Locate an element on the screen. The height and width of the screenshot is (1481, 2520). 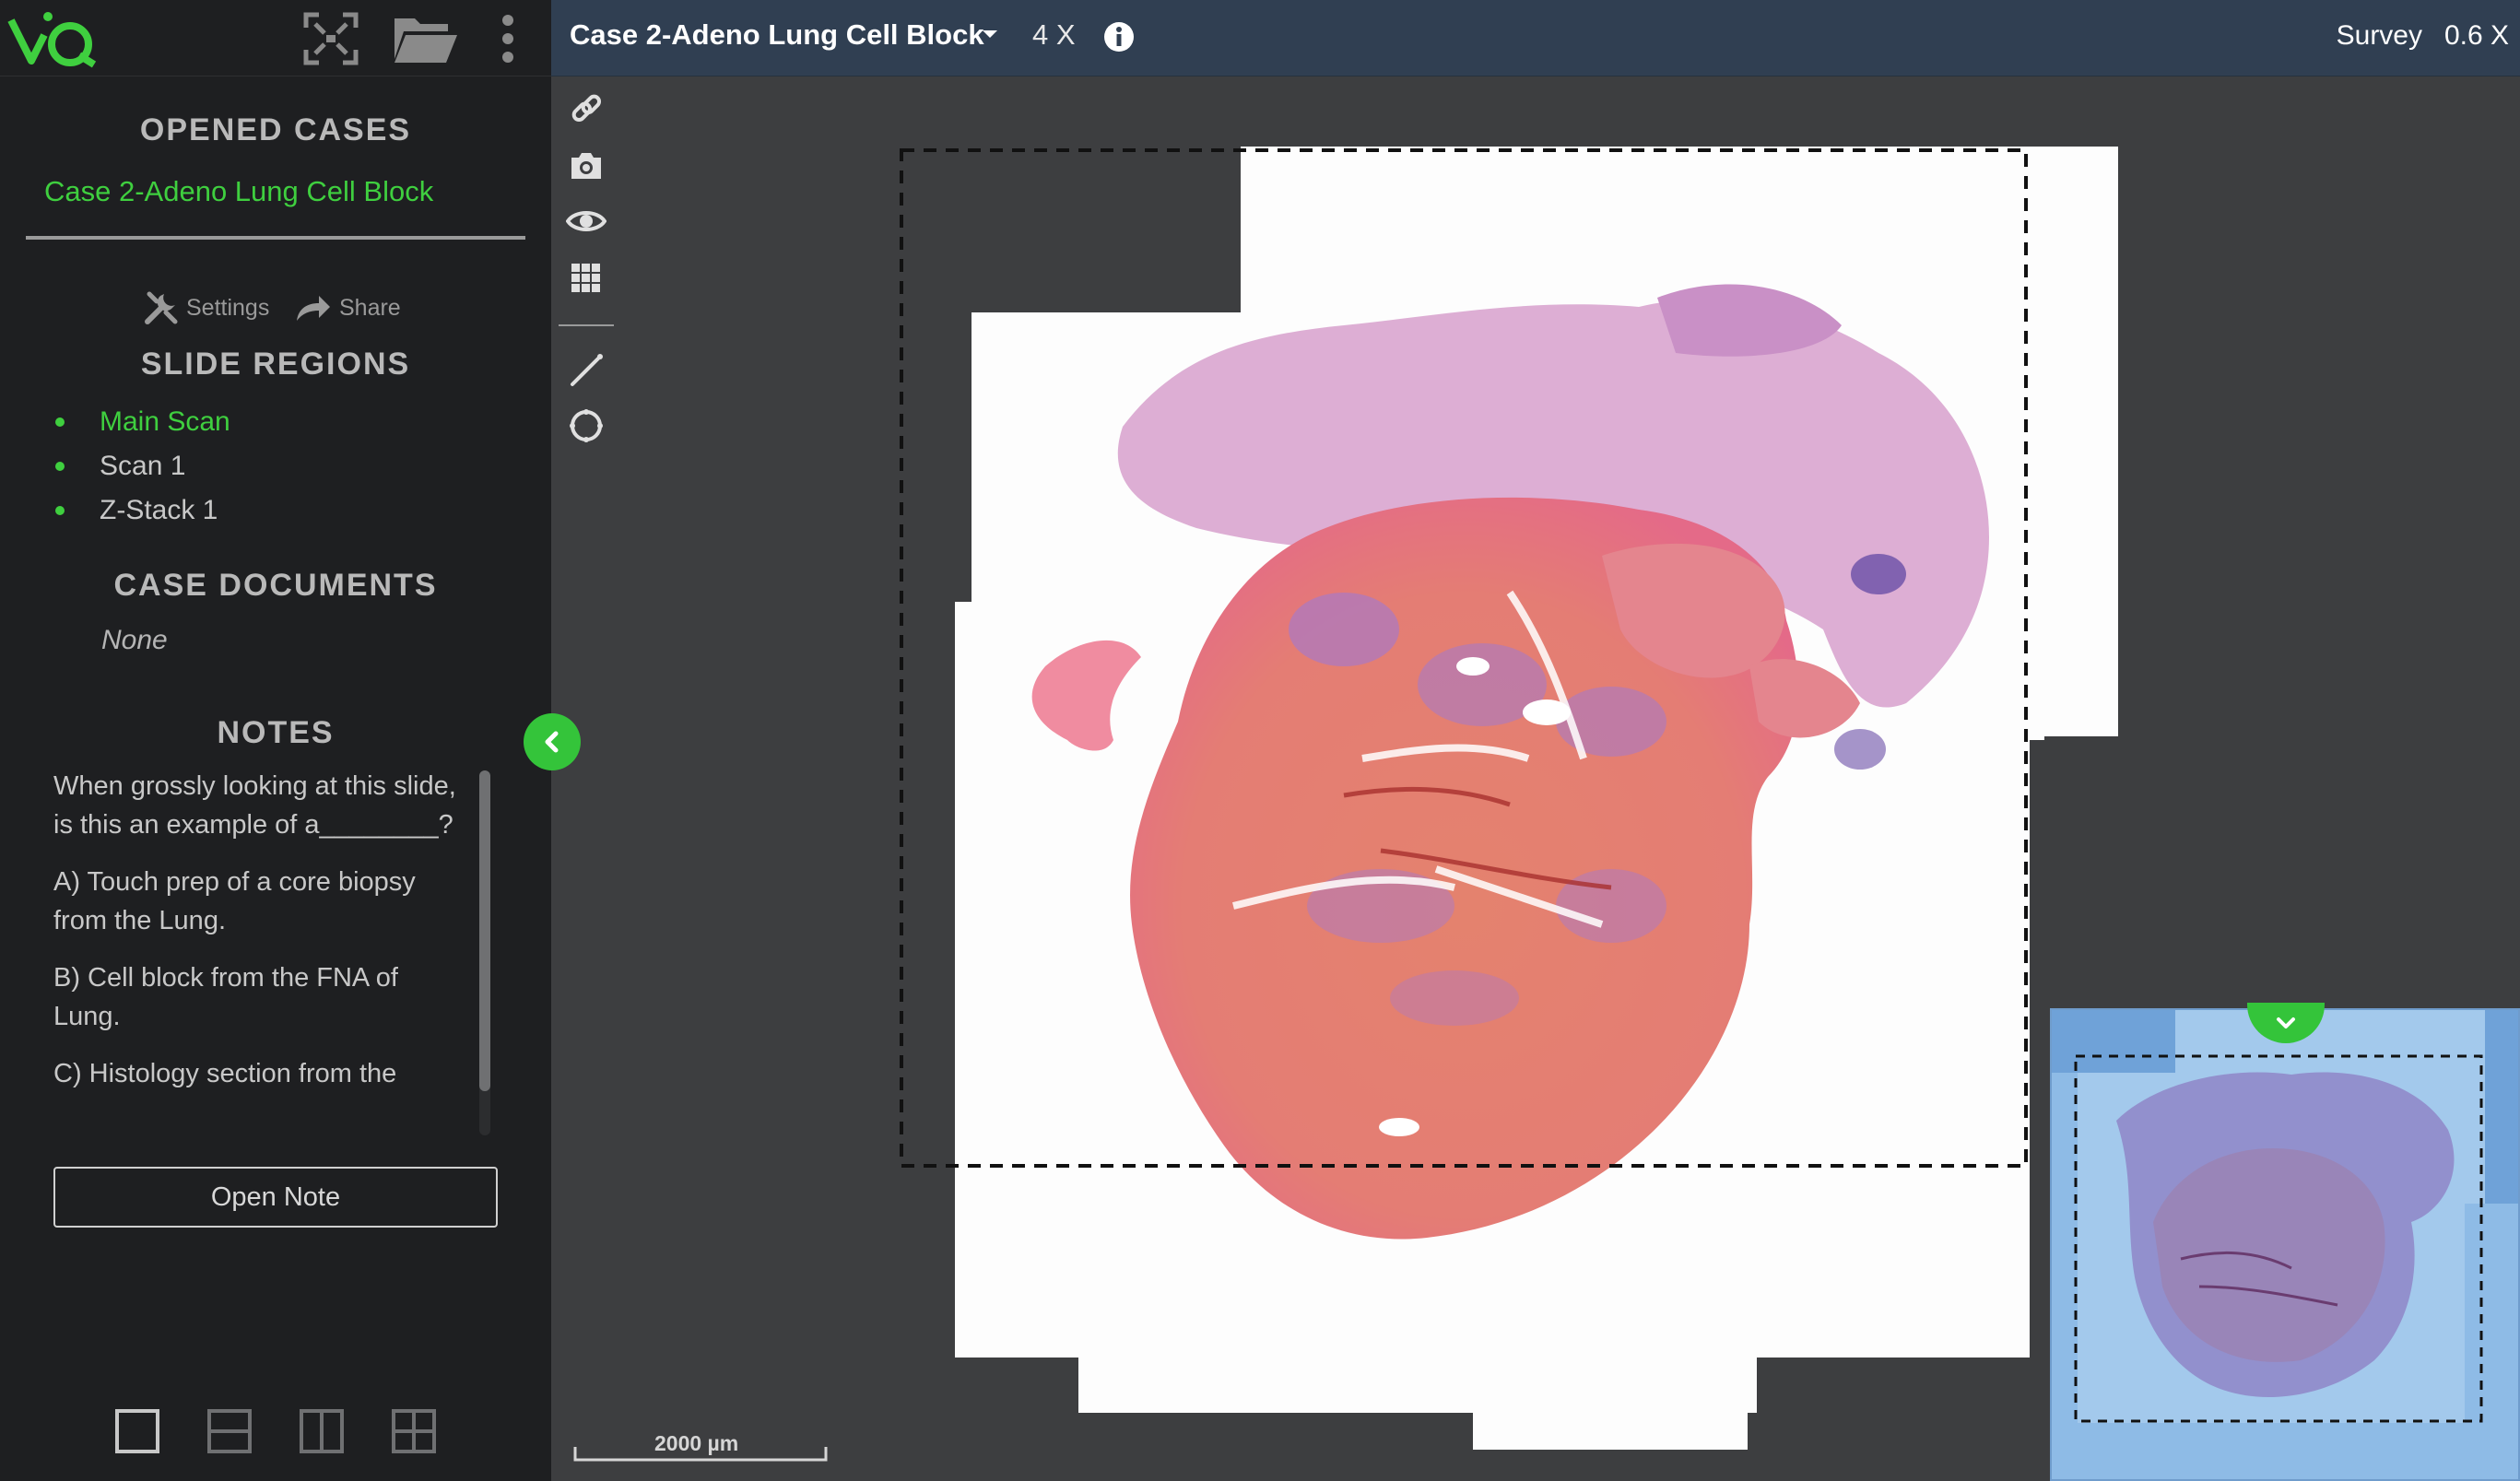
settings-button: Settings is located at coordinates (206, 308).